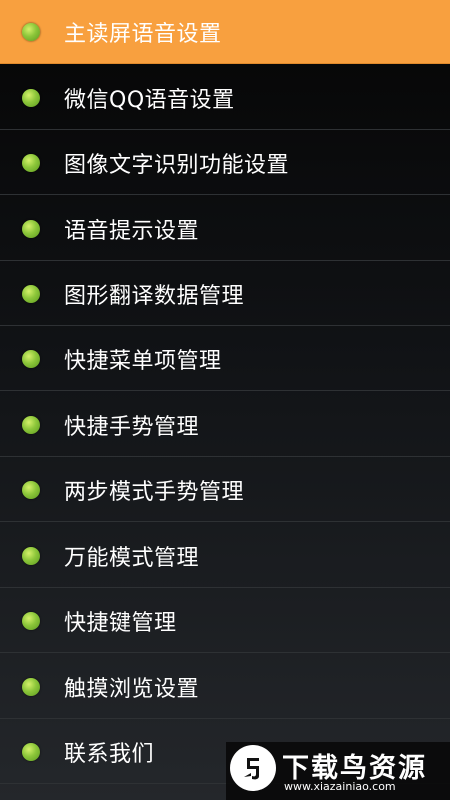  Describe the element at coordinates (132, 427) in the screenshot. I see `menu-item-label: 快捷手势管理` at that location.